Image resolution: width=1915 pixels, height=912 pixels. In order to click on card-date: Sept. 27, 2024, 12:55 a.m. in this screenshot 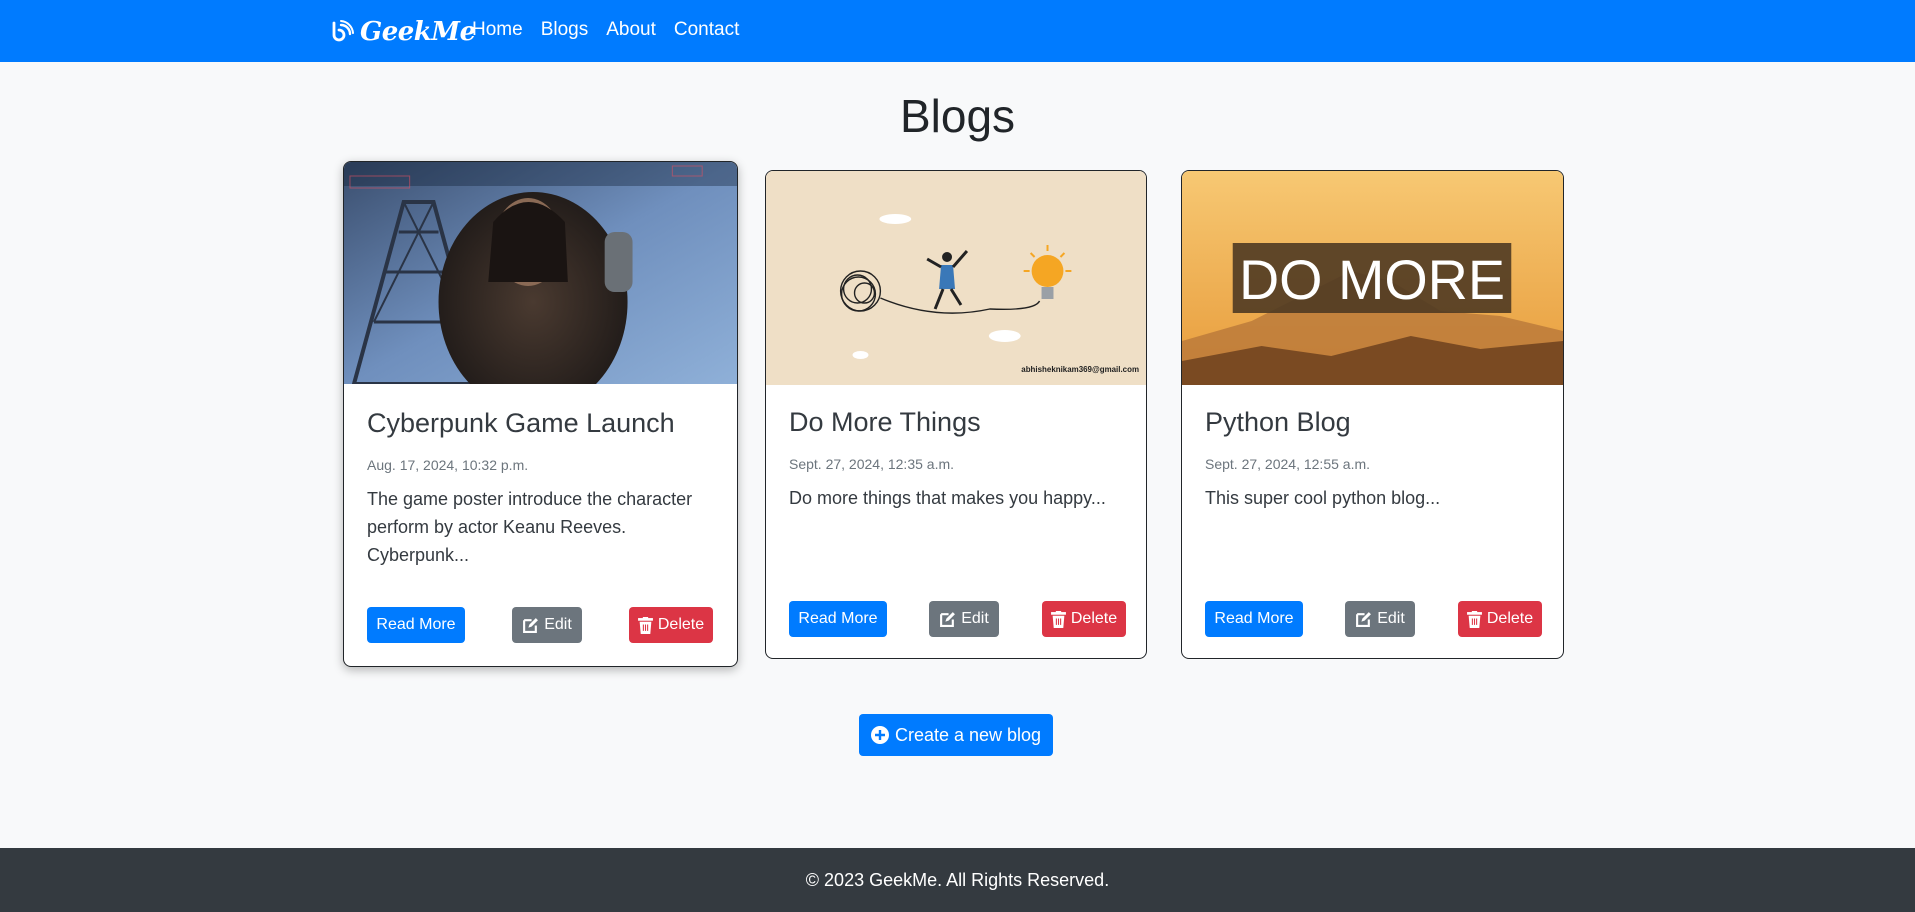, I will do `click(1288, 464)`.